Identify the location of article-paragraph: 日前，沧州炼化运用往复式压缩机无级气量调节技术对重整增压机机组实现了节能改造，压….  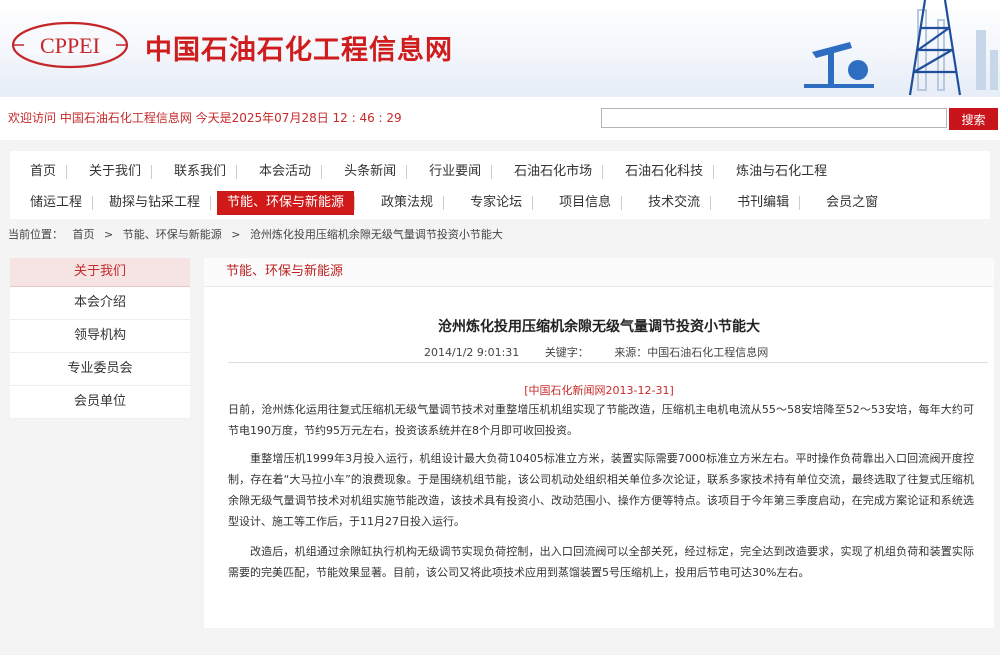
(601, 420).